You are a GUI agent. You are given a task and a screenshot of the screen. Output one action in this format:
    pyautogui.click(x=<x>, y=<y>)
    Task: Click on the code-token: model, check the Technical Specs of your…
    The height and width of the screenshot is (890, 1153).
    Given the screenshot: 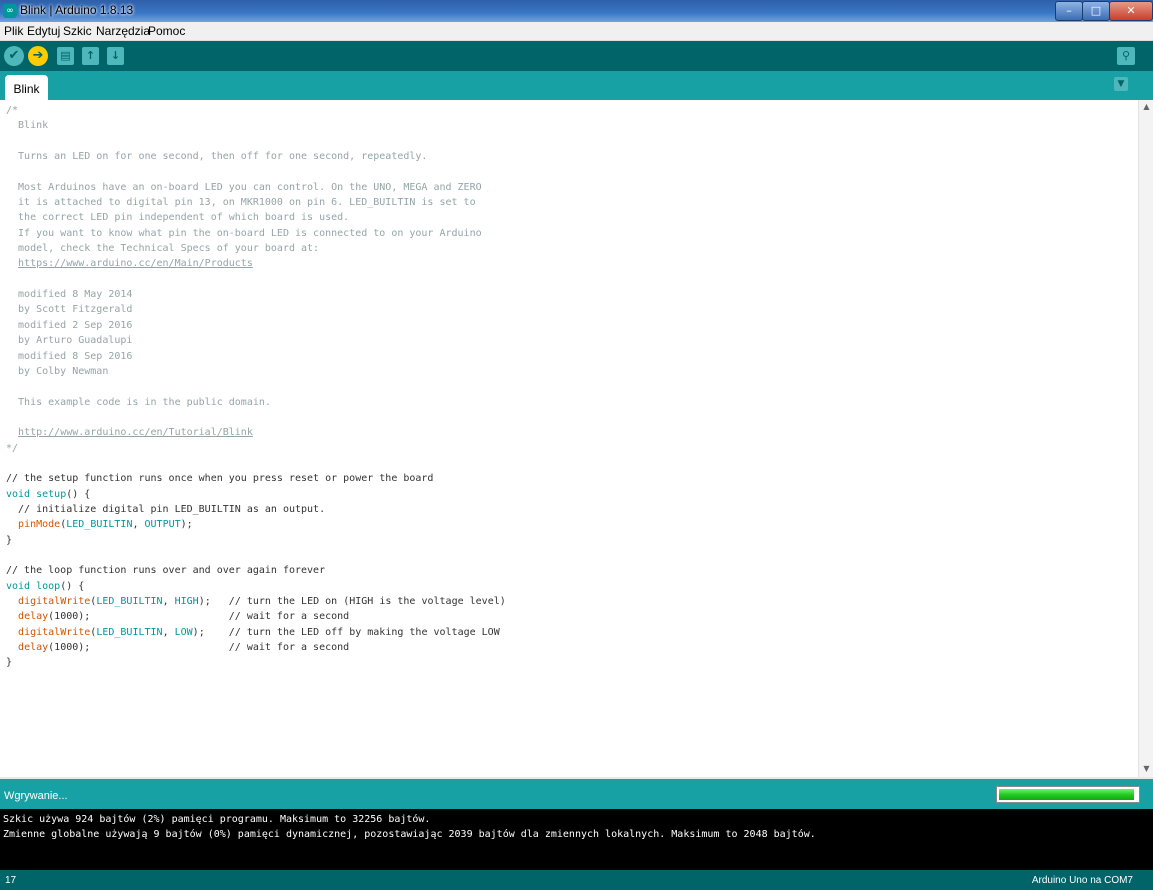 What is the action you would take?
    pyautogui.click(x=163, y=249)
    